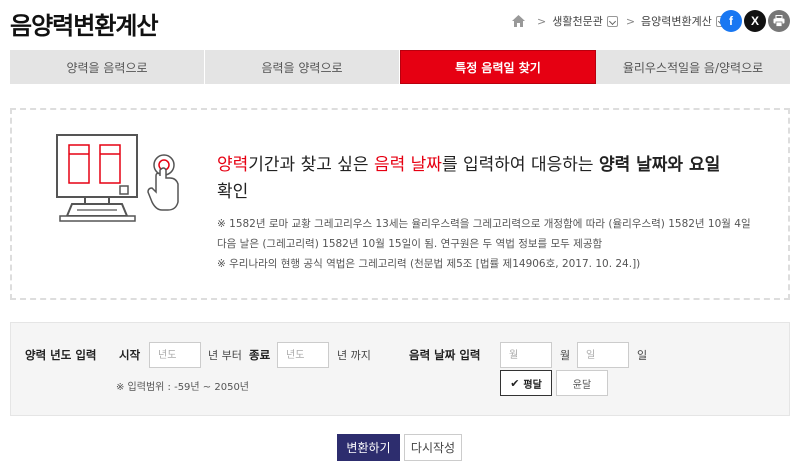  I want to click on breadcrumb-item-astronomy: 생활천문관, so click(577, 21).